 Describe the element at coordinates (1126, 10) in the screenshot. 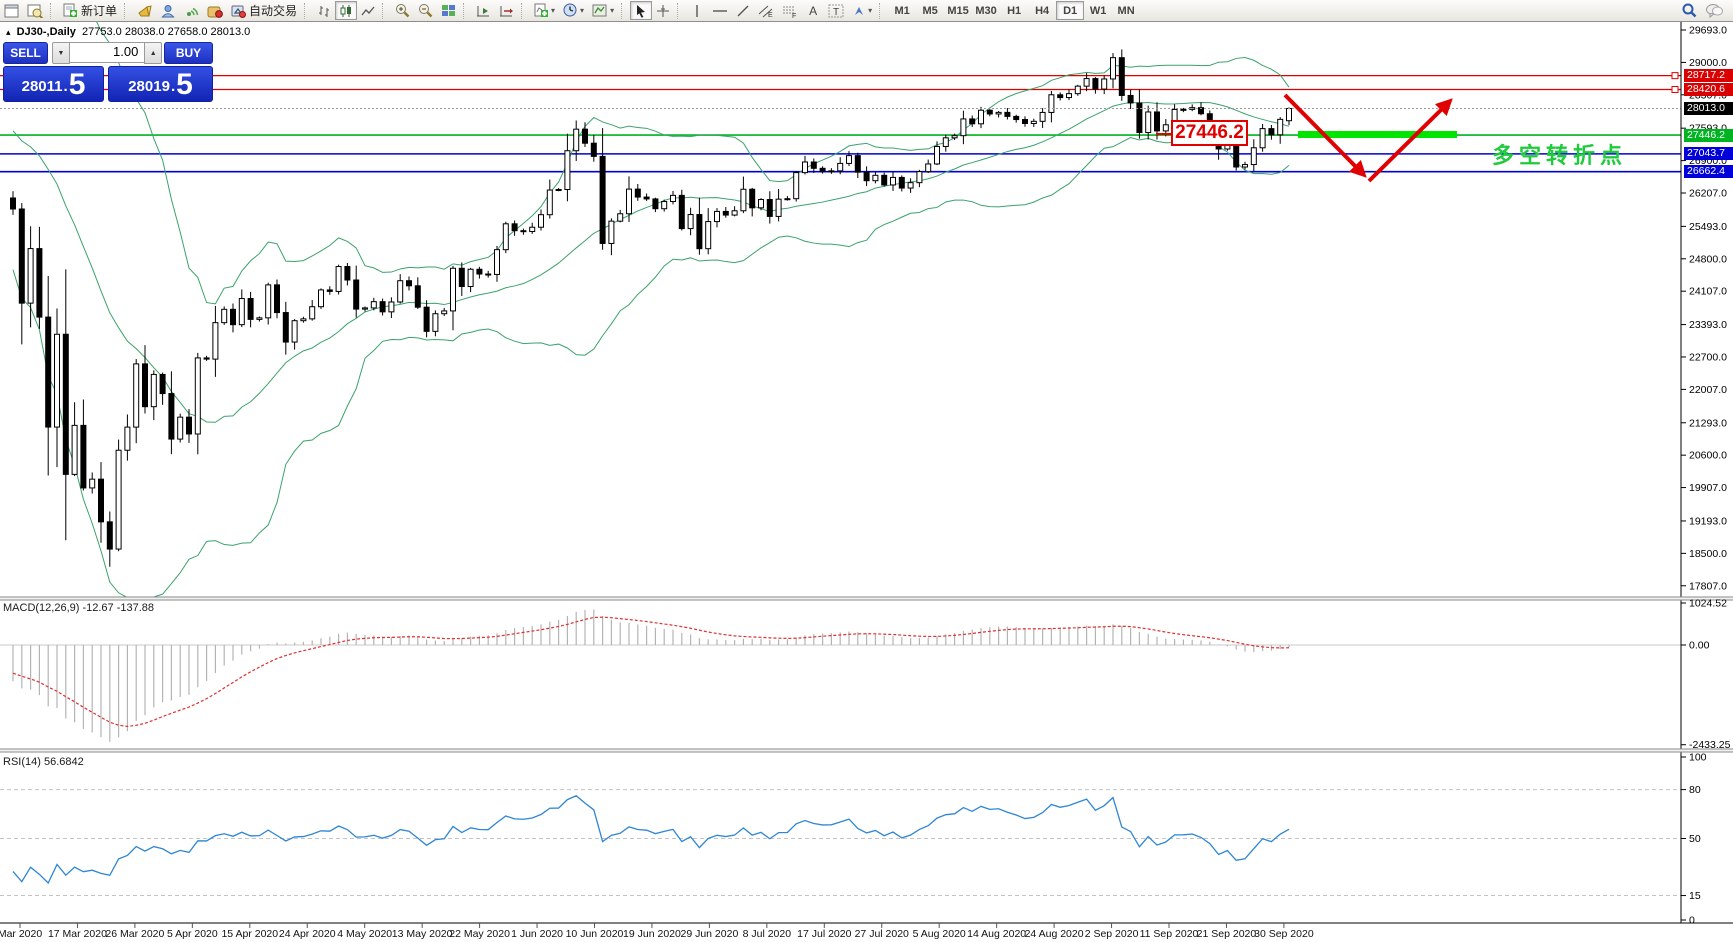

I see `timeframe-mn: MN` at that location.